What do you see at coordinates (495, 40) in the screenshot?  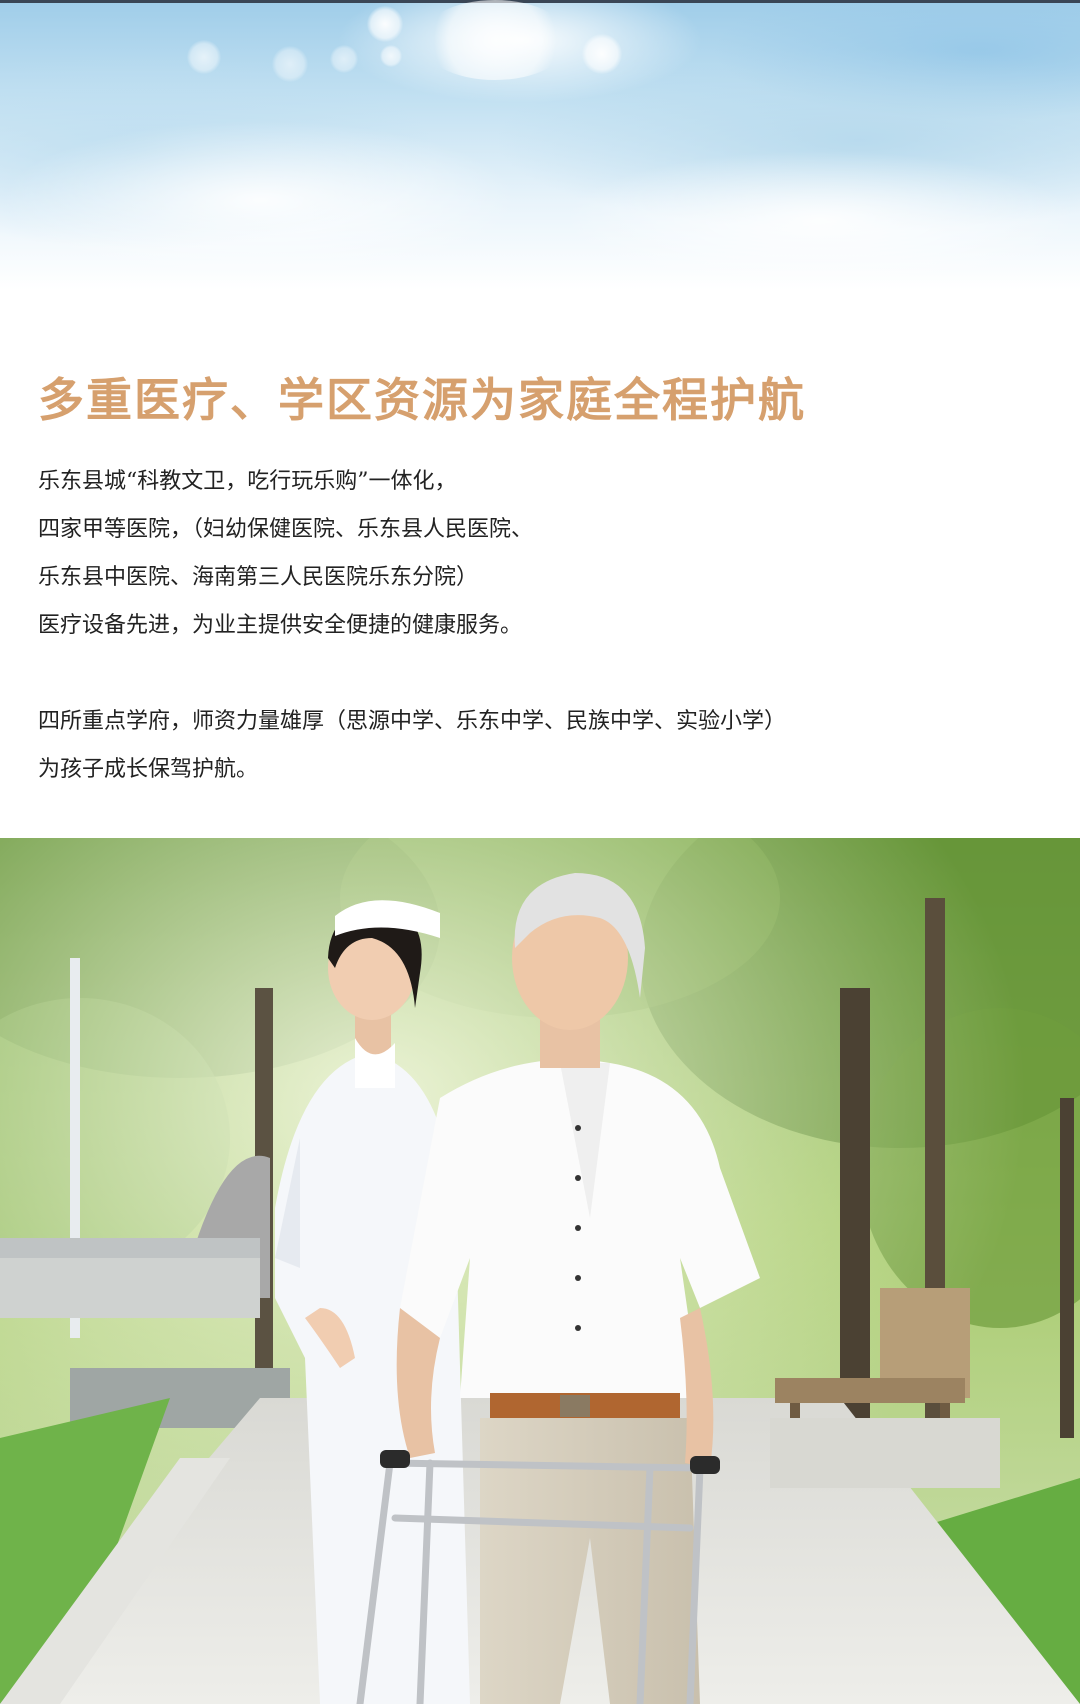 I see `sun-glow` at bounding box center [495, 40].